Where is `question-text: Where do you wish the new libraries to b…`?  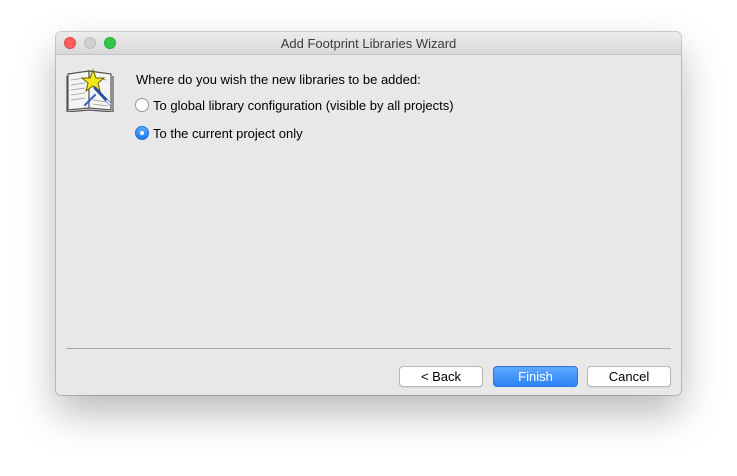 question-text: Where do you wish the new libraries to b… is located at coordinates (278, 79).